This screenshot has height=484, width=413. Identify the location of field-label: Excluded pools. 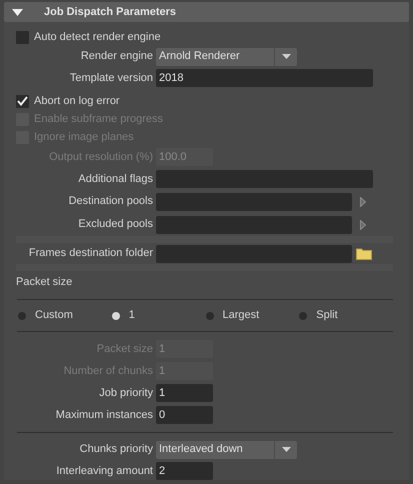
(115, 224).